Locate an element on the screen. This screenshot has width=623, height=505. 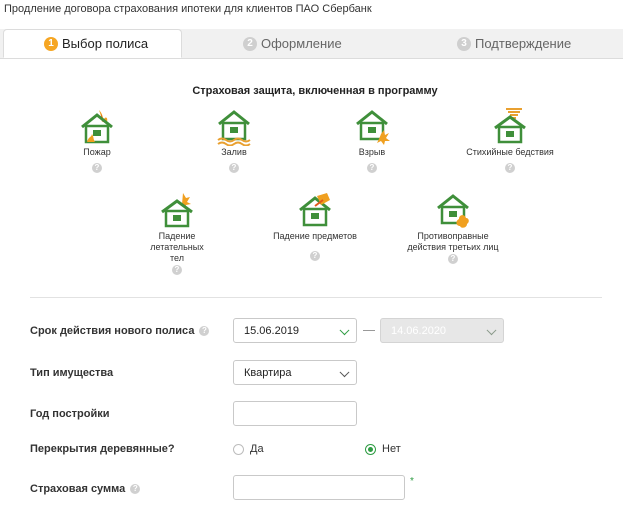
date-to-select: 14.06.2020 is located at coordinates (442, 330).